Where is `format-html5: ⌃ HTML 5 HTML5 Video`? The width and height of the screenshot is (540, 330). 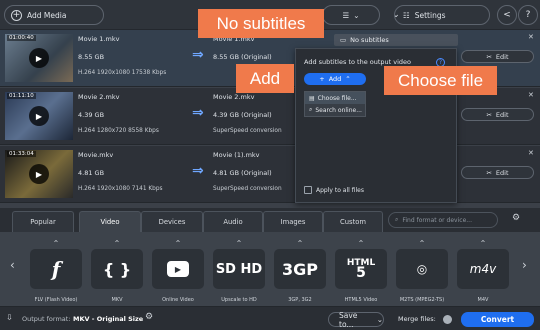
format-html5: ⌃ HTML 5 HTML5 Video is located at coordinates (361, 273).